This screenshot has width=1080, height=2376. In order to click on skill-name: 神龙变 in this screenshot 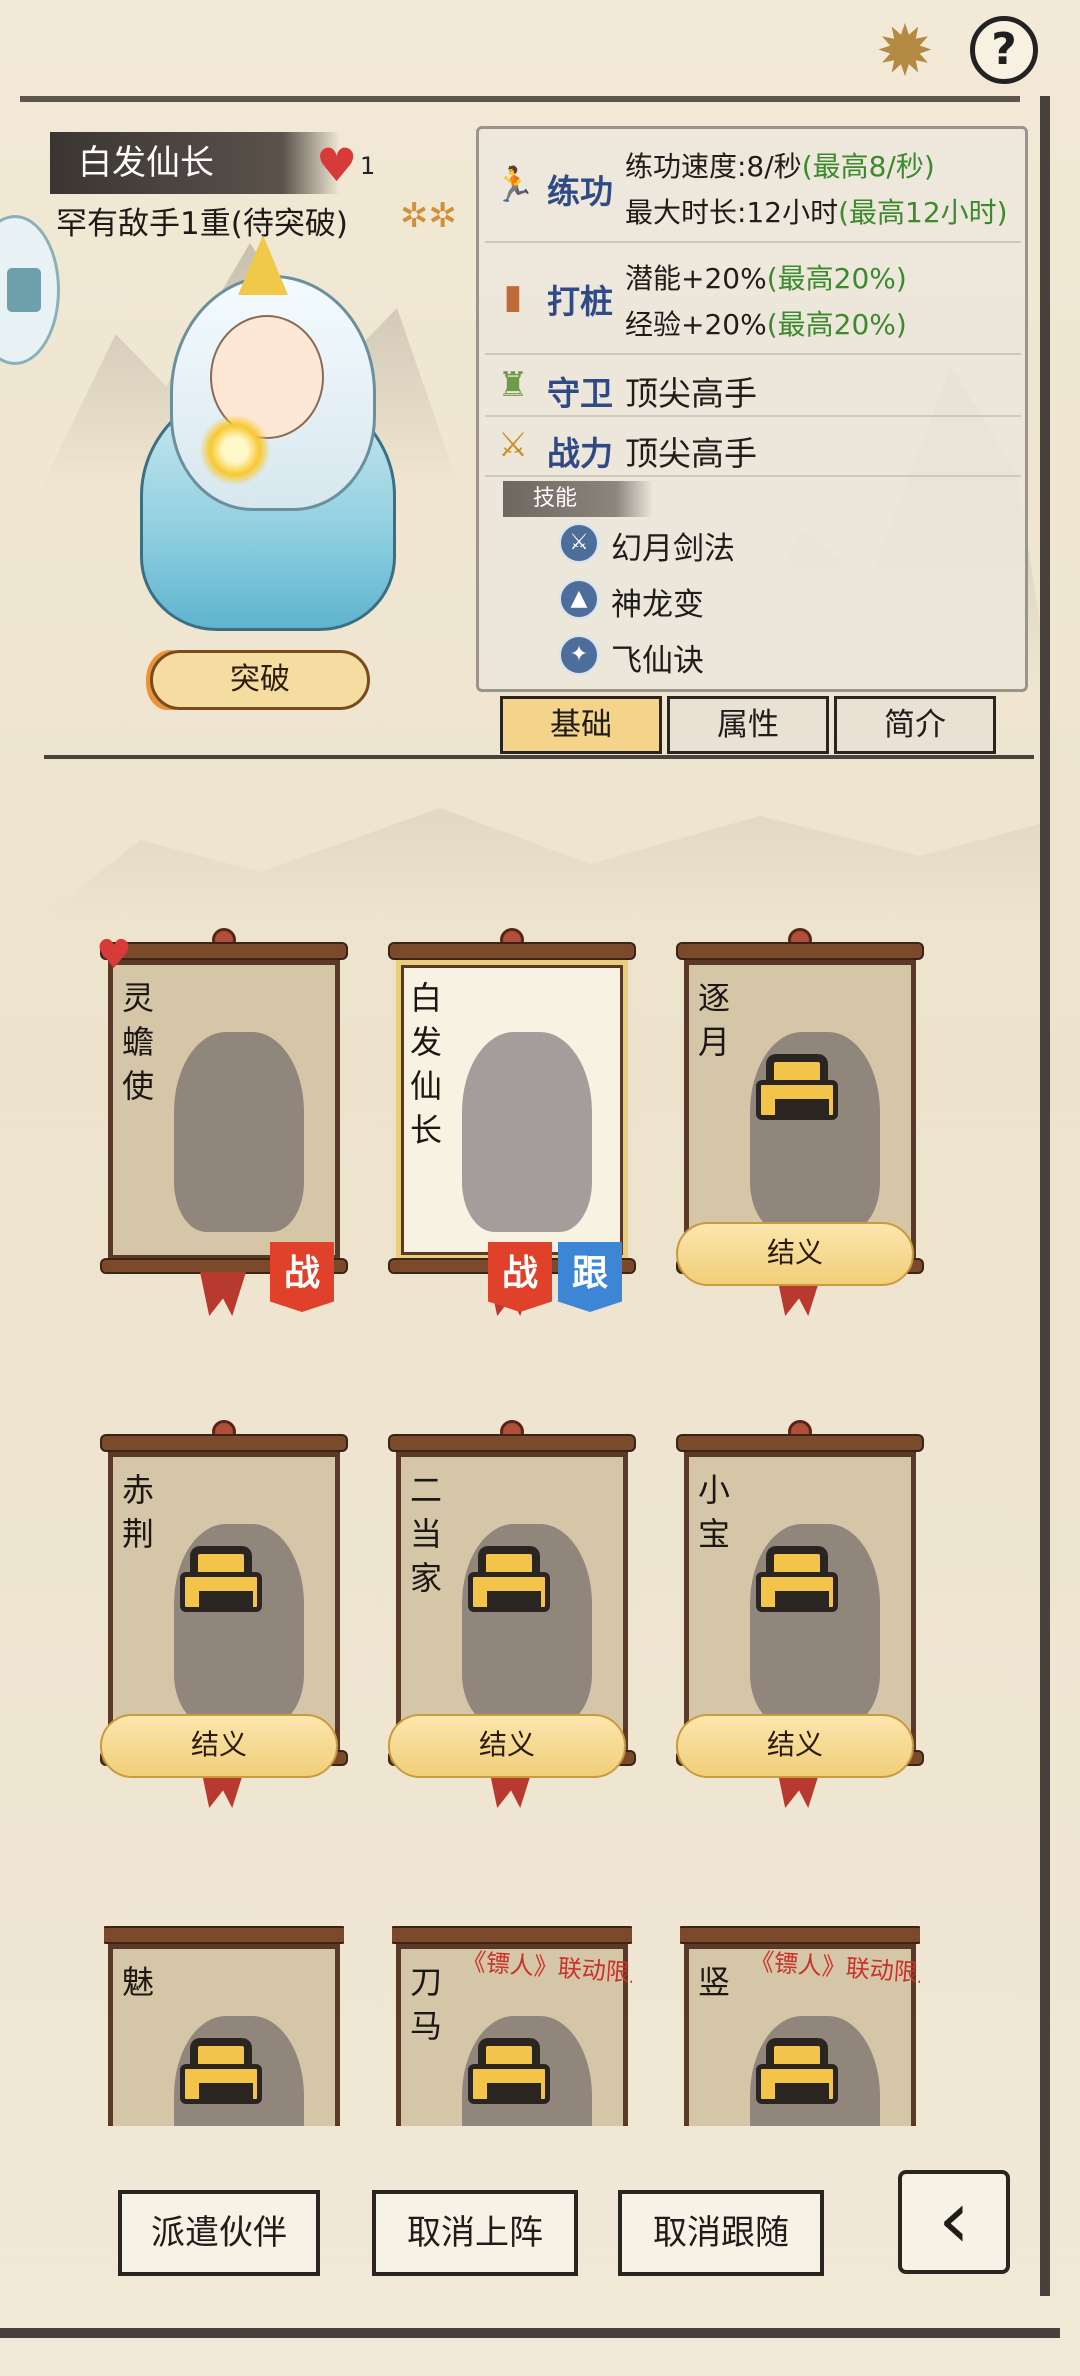, I will do `click(657, 605)`.